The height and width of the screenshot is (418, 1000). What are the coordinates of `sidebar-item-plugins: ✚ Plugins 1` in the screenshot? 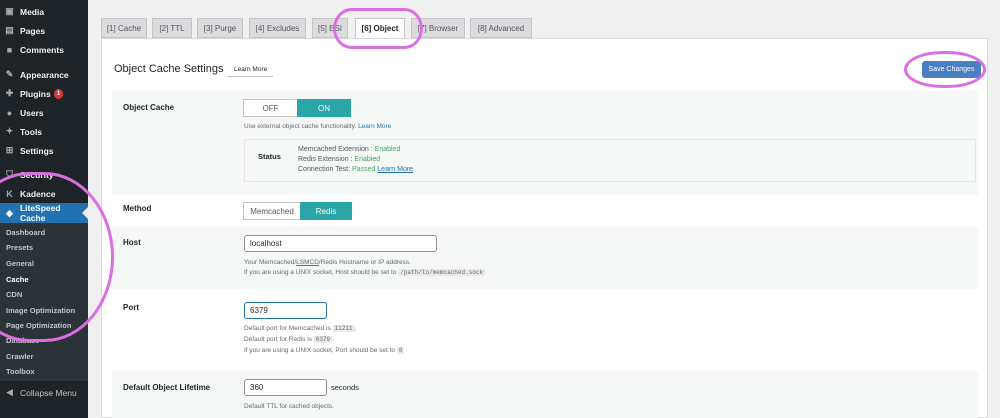 It's located at (44, 93).